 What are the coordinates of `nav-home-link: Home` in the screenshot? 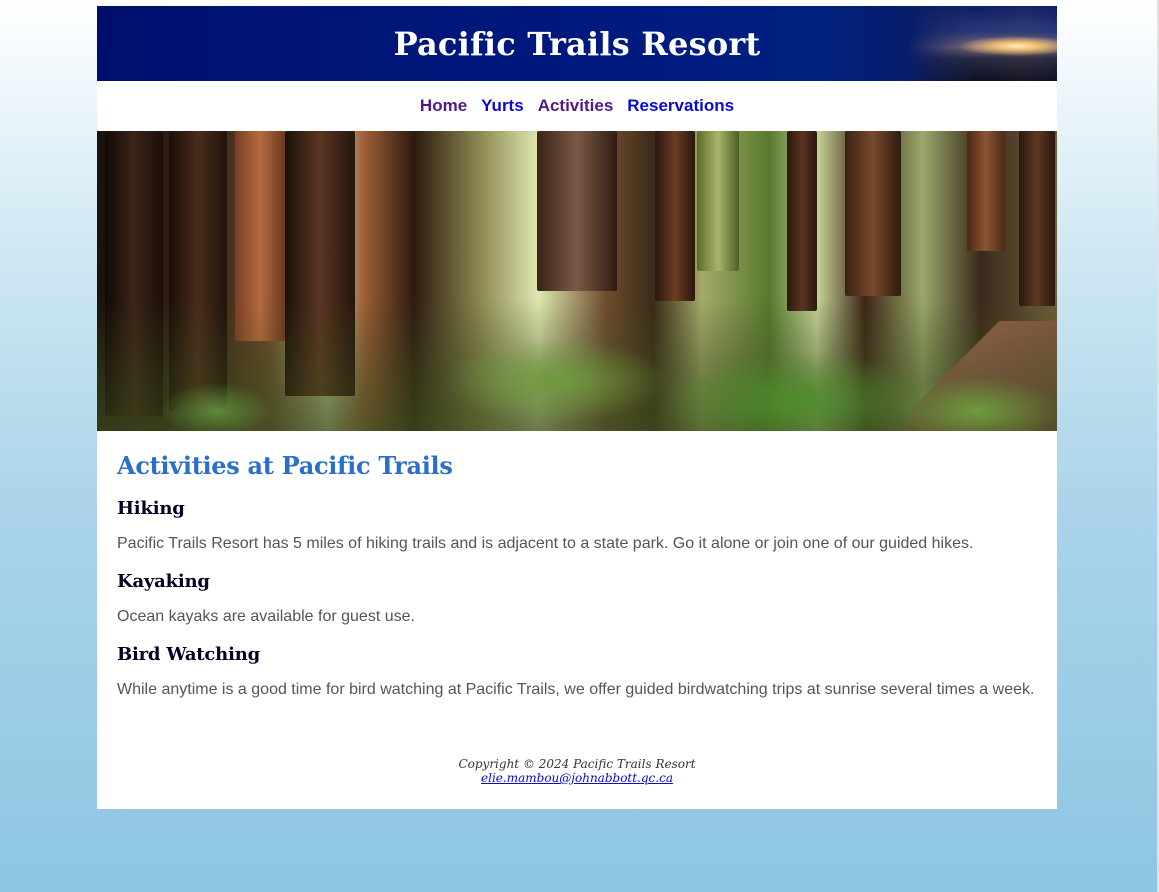 It's located at (443, 105).